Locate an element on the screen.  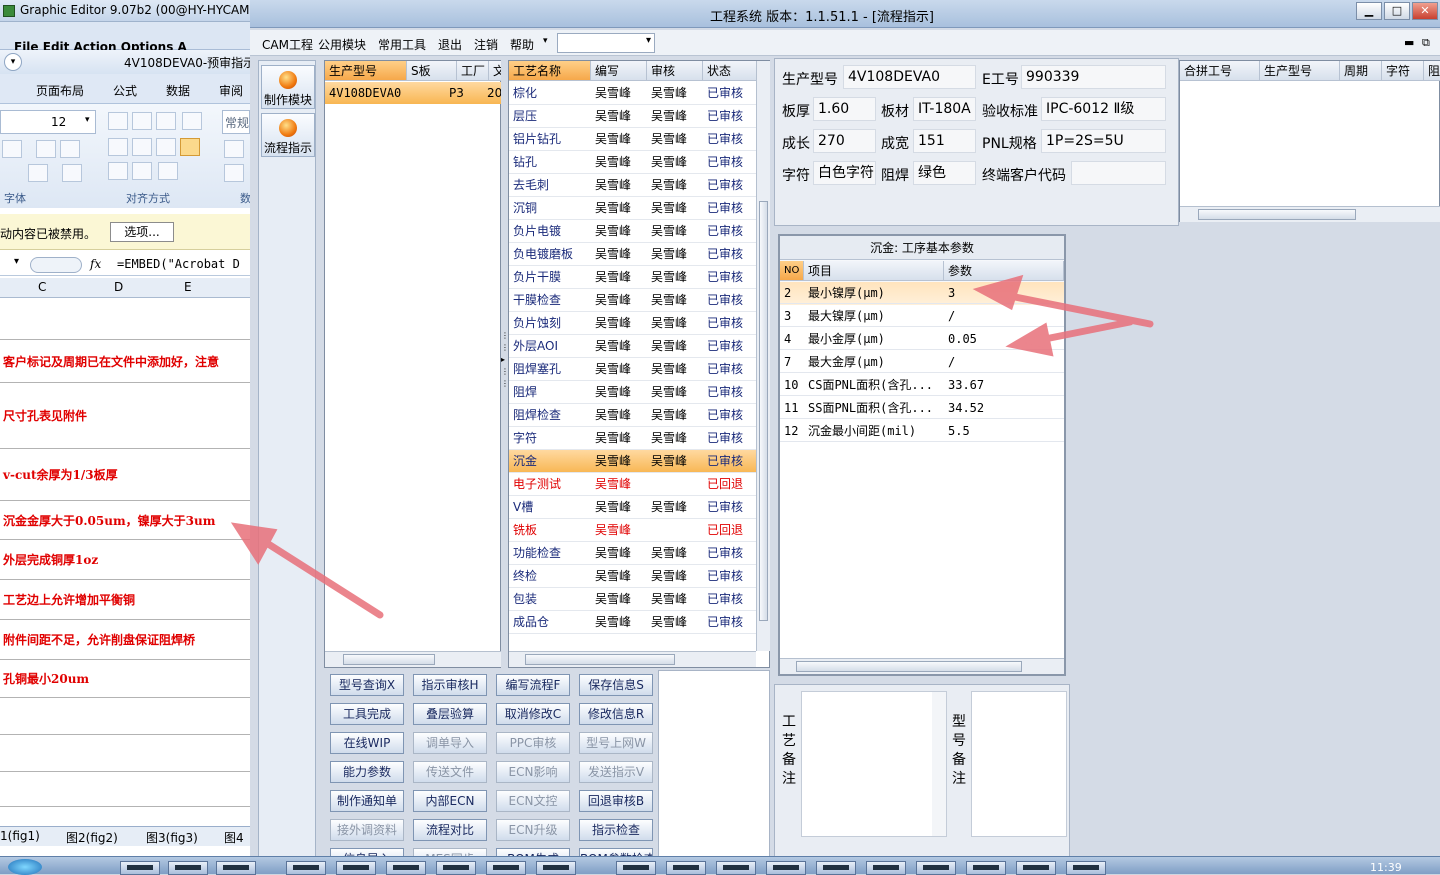
sheet-tab: 图2(fig2) is located at coordinates (92, 837).